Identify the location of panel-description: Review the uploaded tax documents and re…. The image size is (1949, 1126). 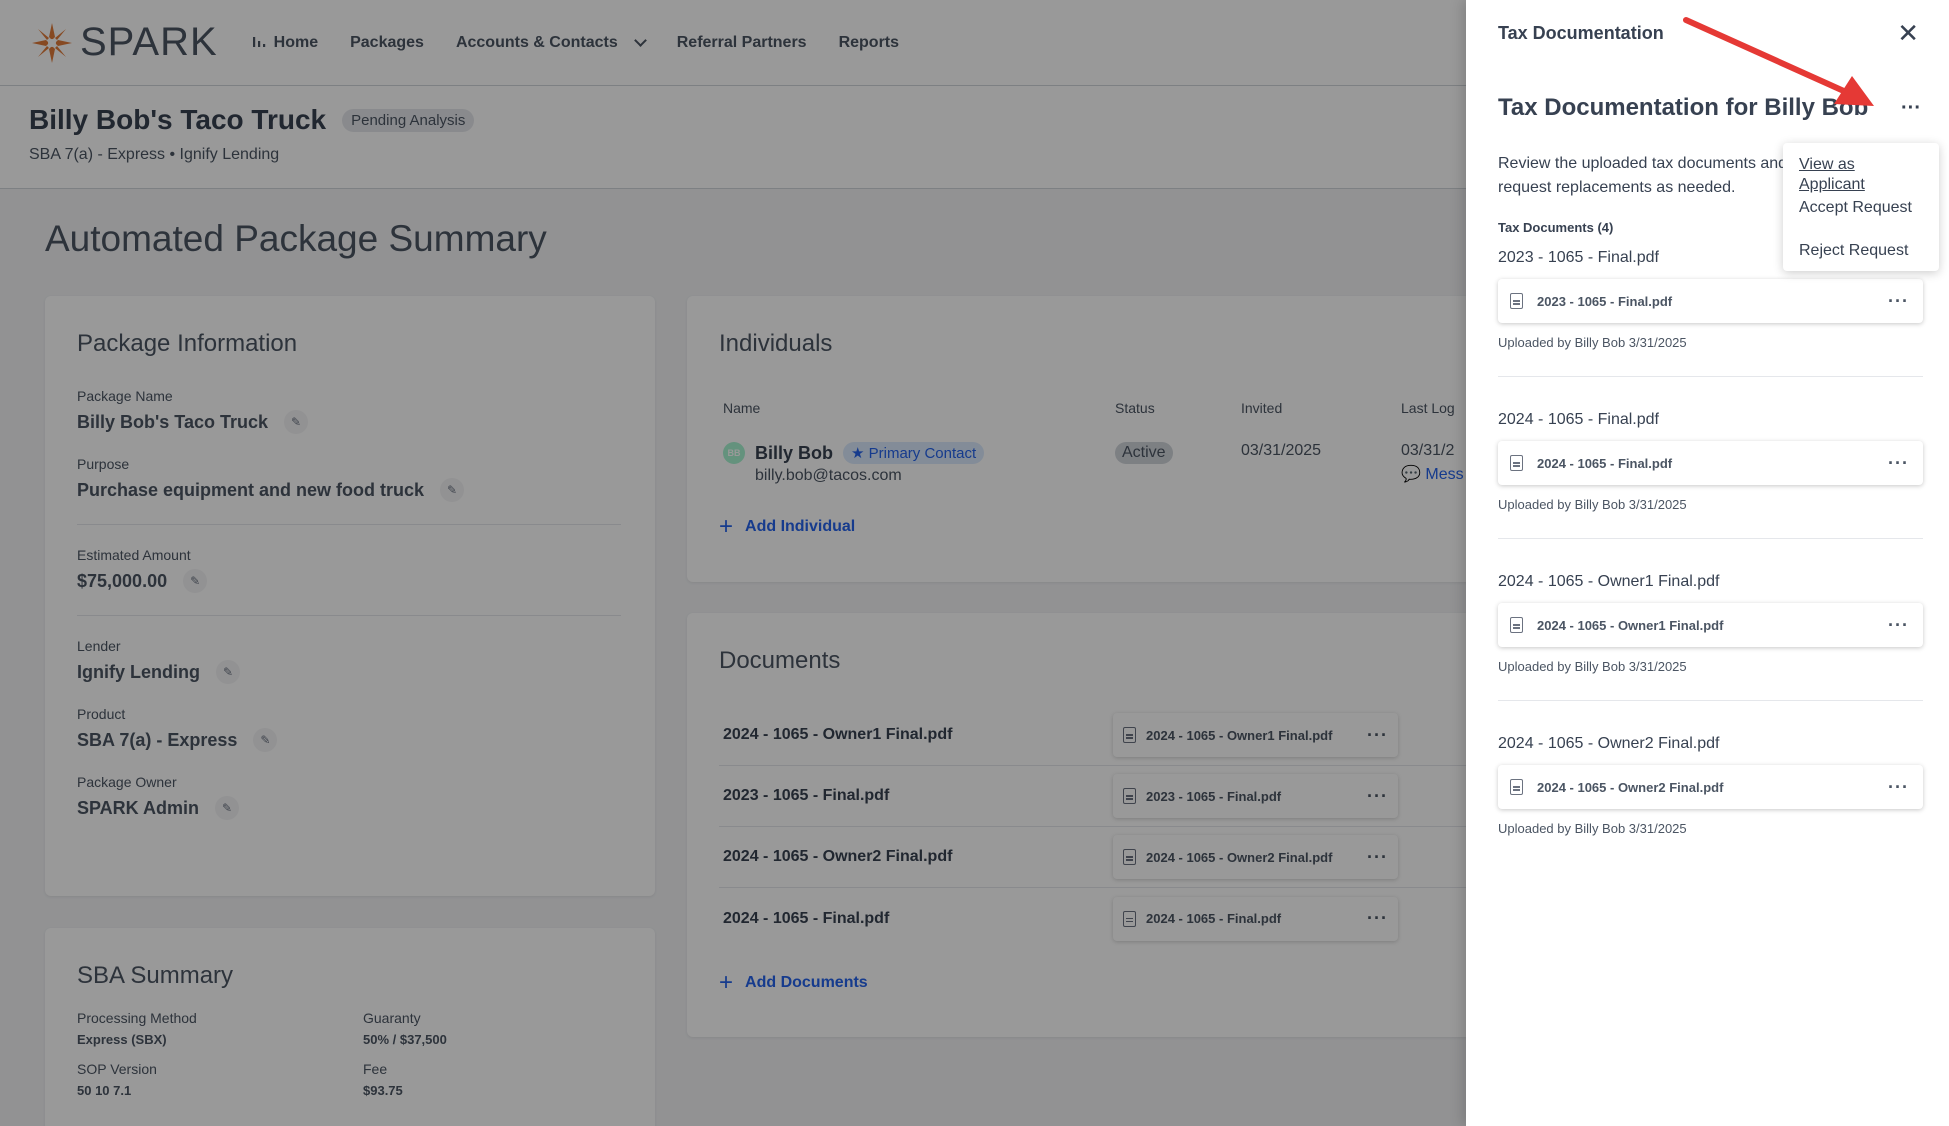
(1643, 175).